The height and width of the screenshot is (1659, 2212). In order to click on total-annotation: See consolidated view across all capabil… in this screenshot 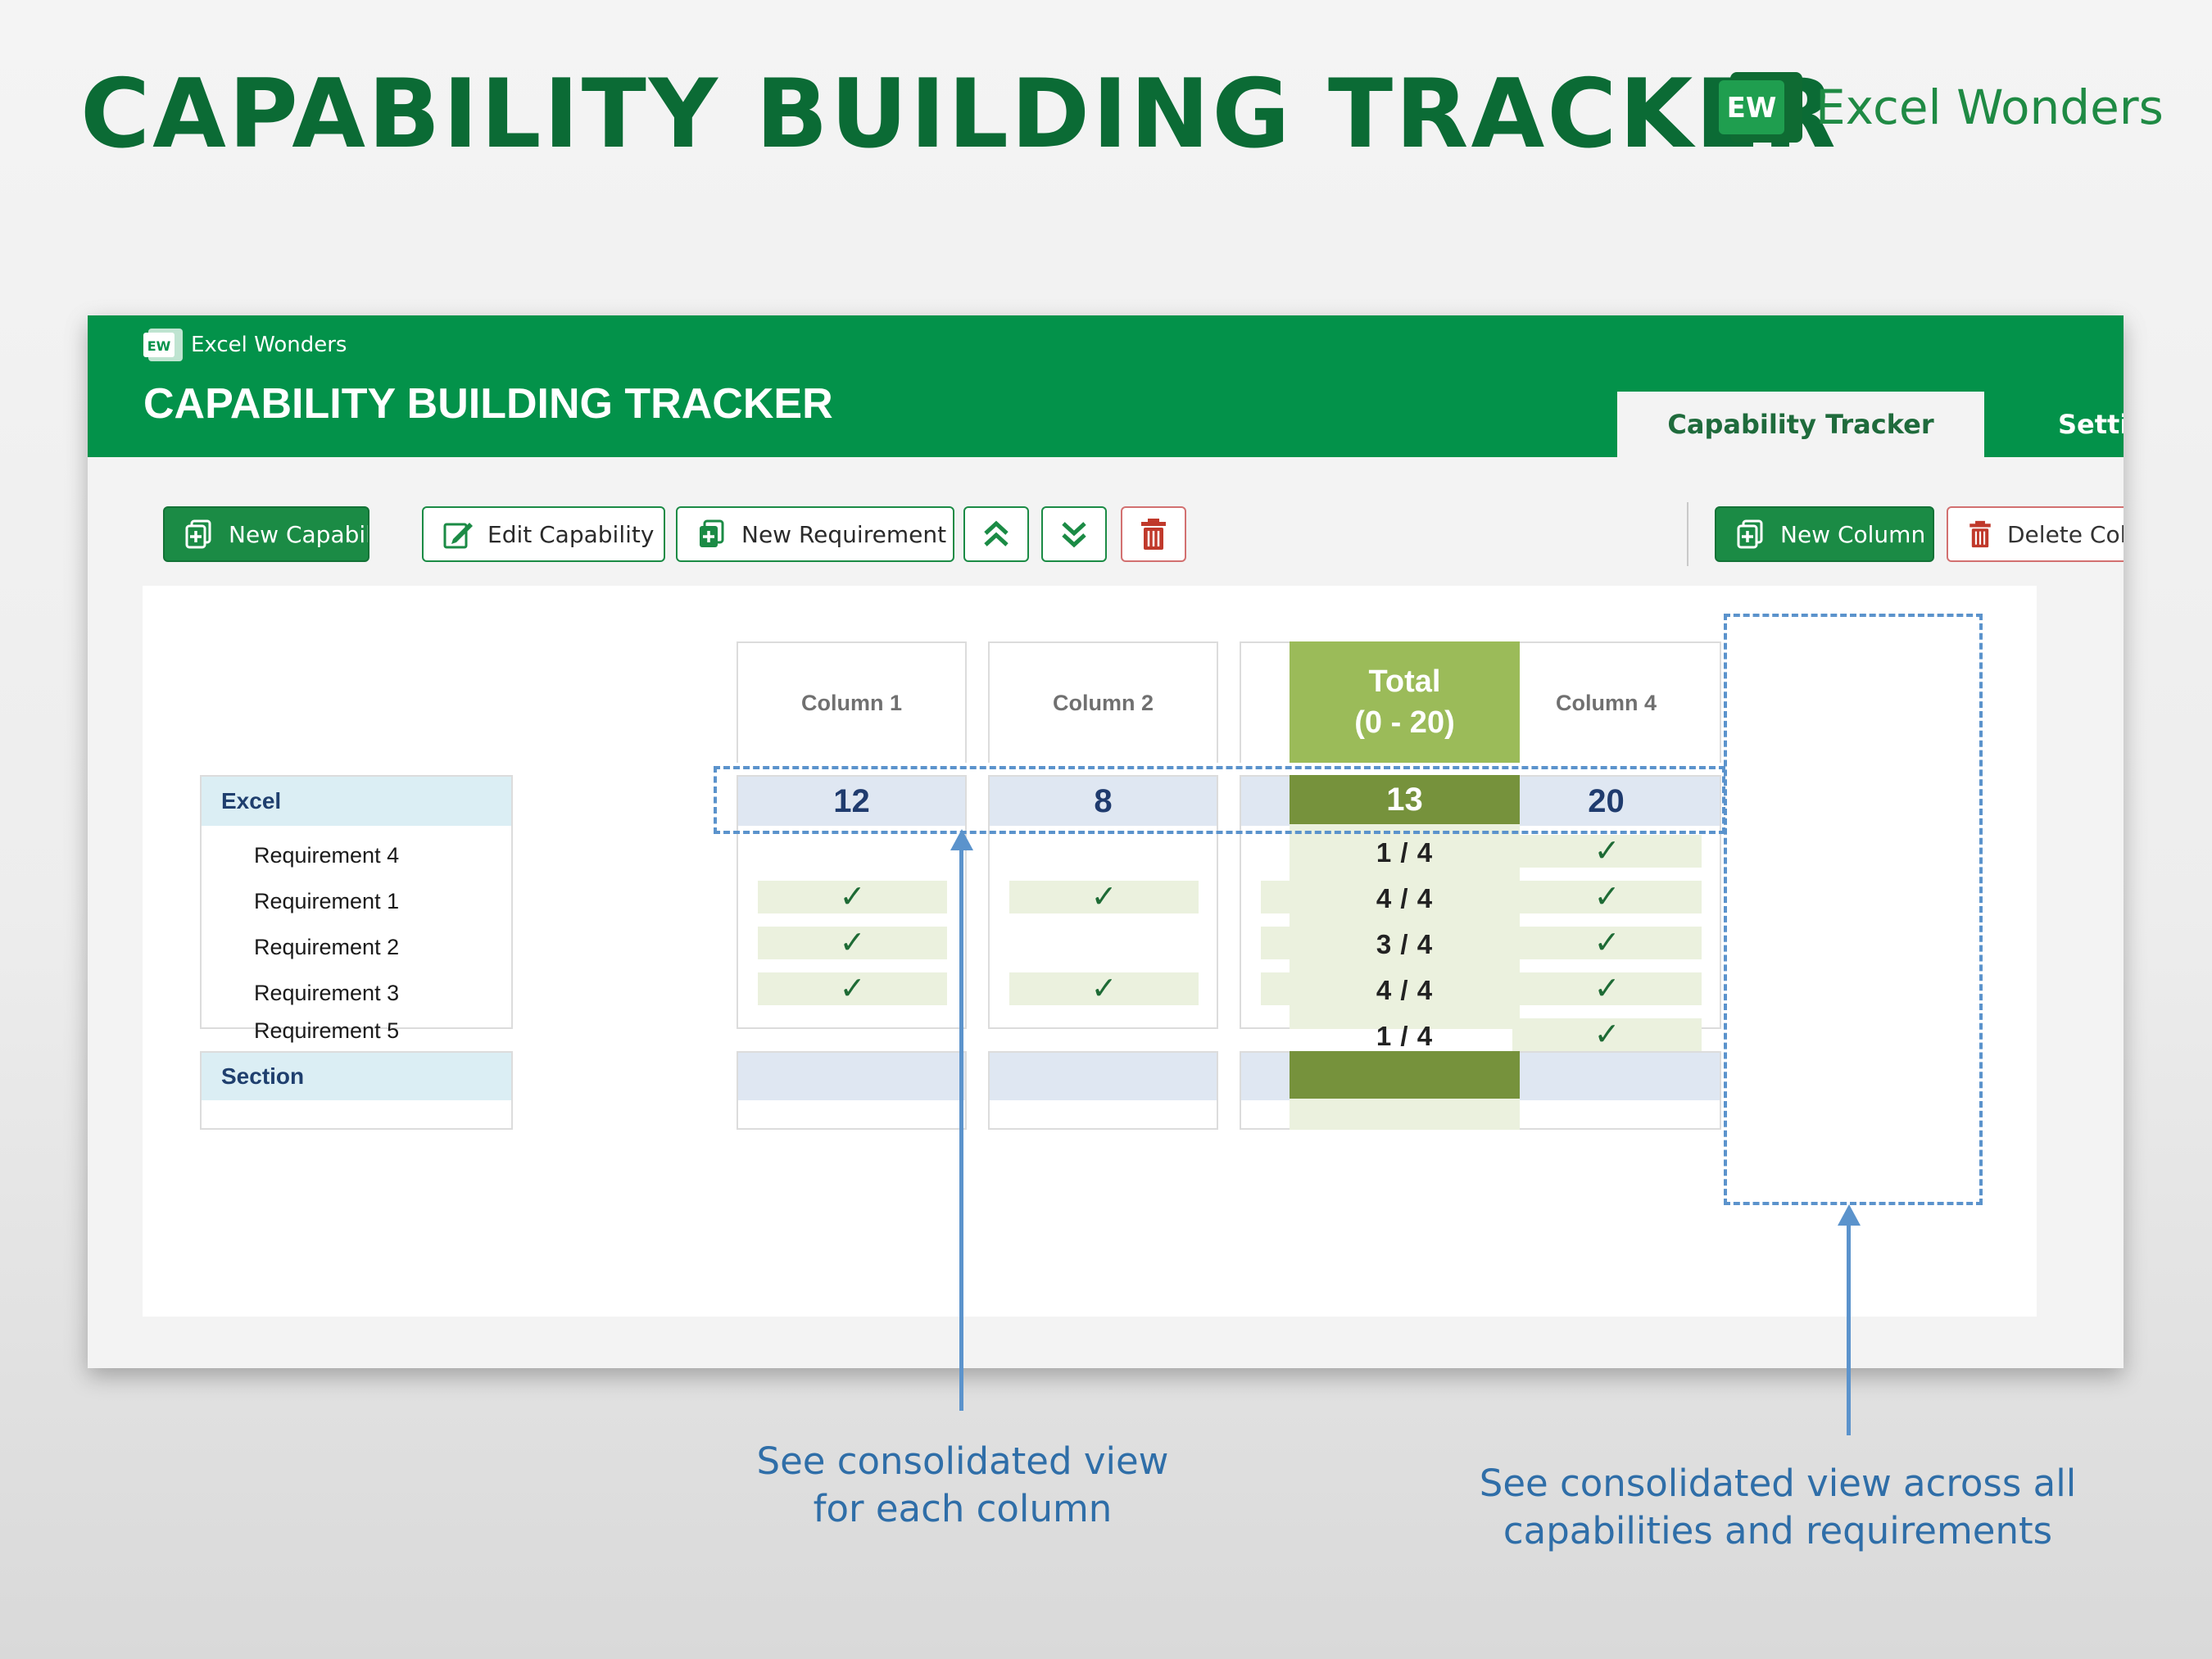, I will do `click(1777, 1507)`.